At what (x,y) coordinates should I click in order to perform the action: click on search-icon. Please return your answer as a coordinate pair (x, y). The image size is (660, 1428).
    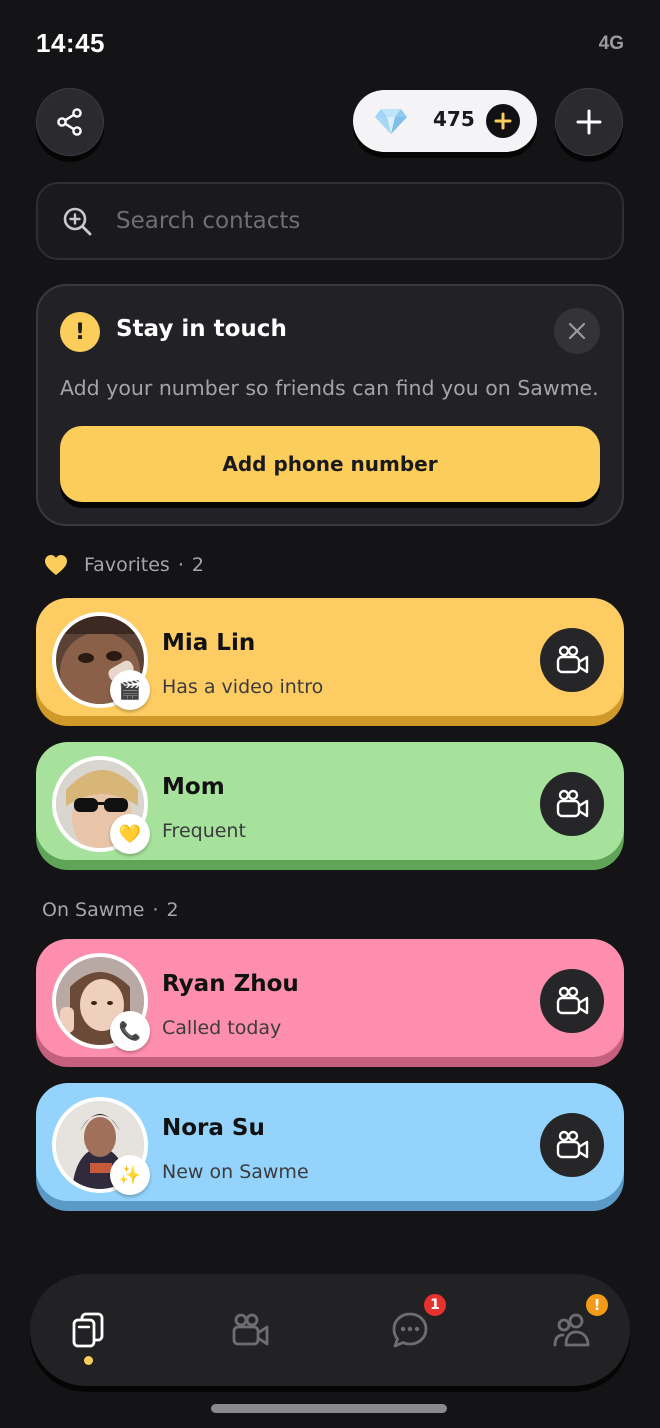
    Looking at the image, I should click on (77, 221).